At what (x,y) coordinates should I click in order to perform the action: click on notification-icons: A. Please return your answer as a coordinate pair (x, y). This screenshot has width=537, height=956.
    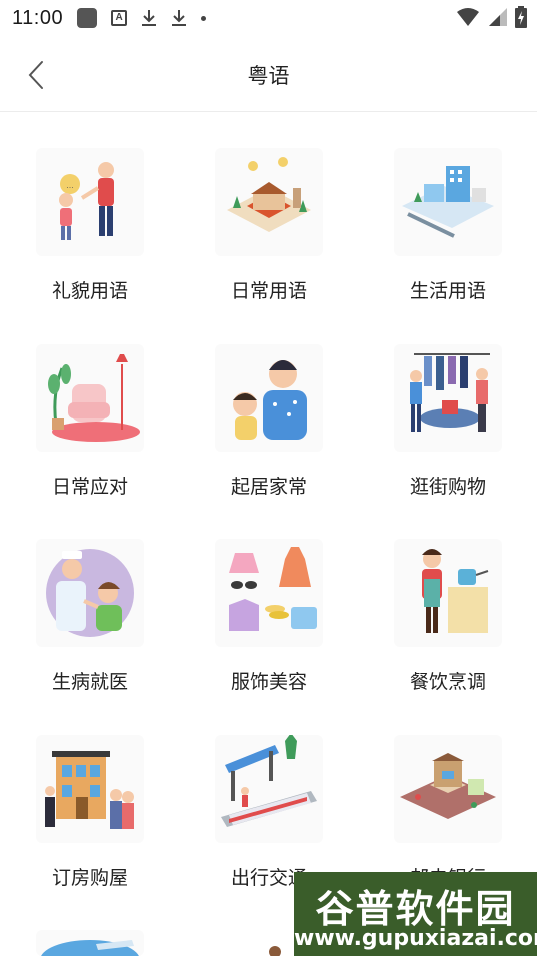
    Looking at the image, I should click on (142, 18).